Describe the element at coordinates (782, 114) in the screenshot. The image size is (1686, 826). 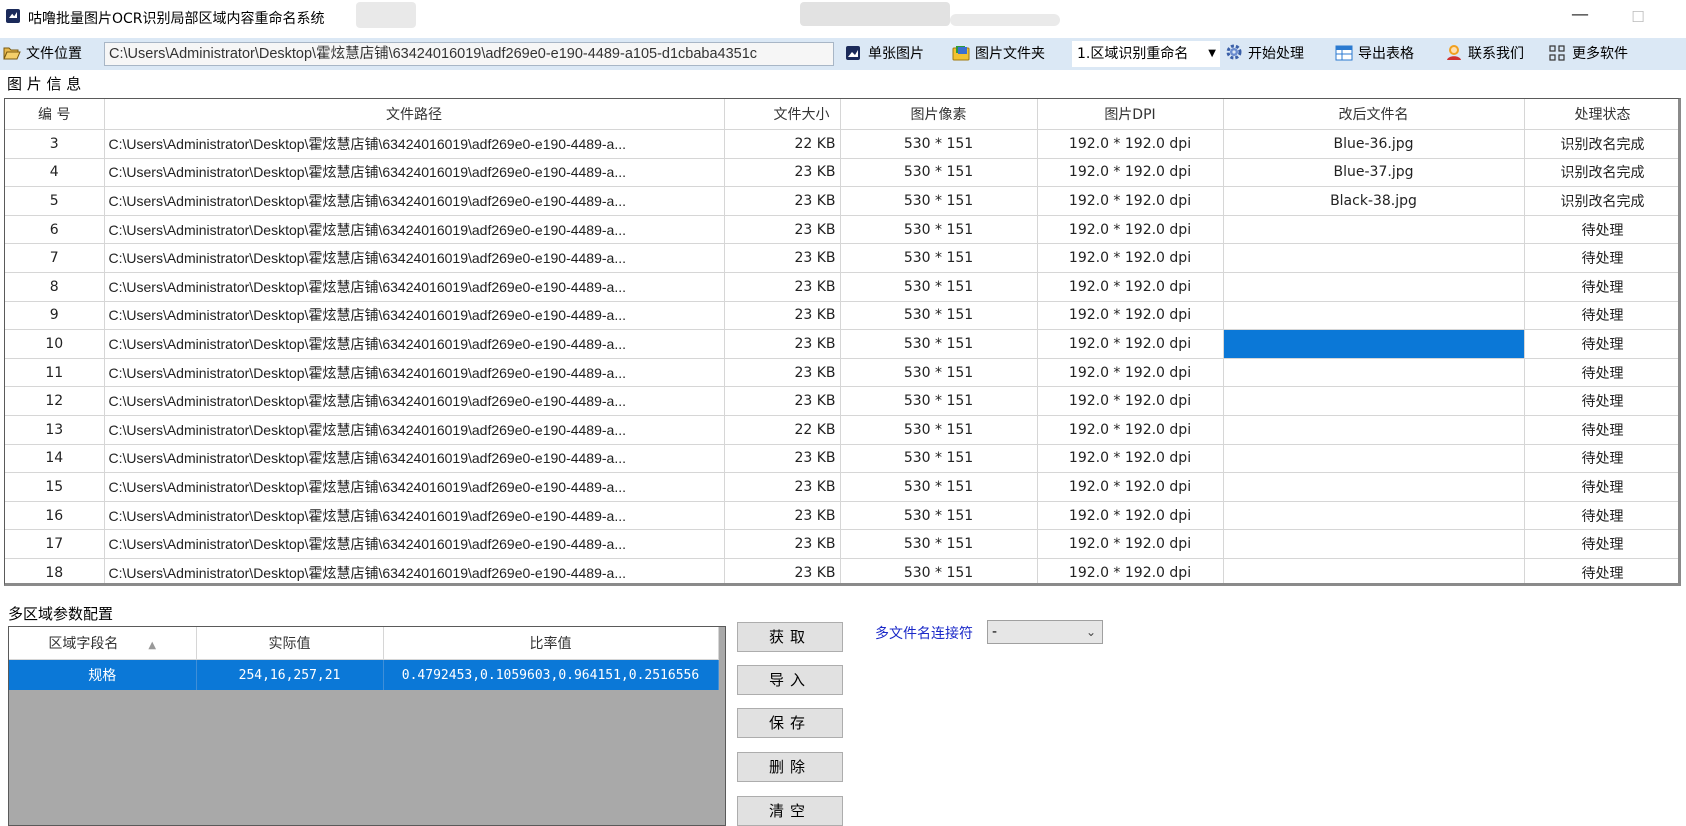
I see `column-header: 文件大小` at that location.